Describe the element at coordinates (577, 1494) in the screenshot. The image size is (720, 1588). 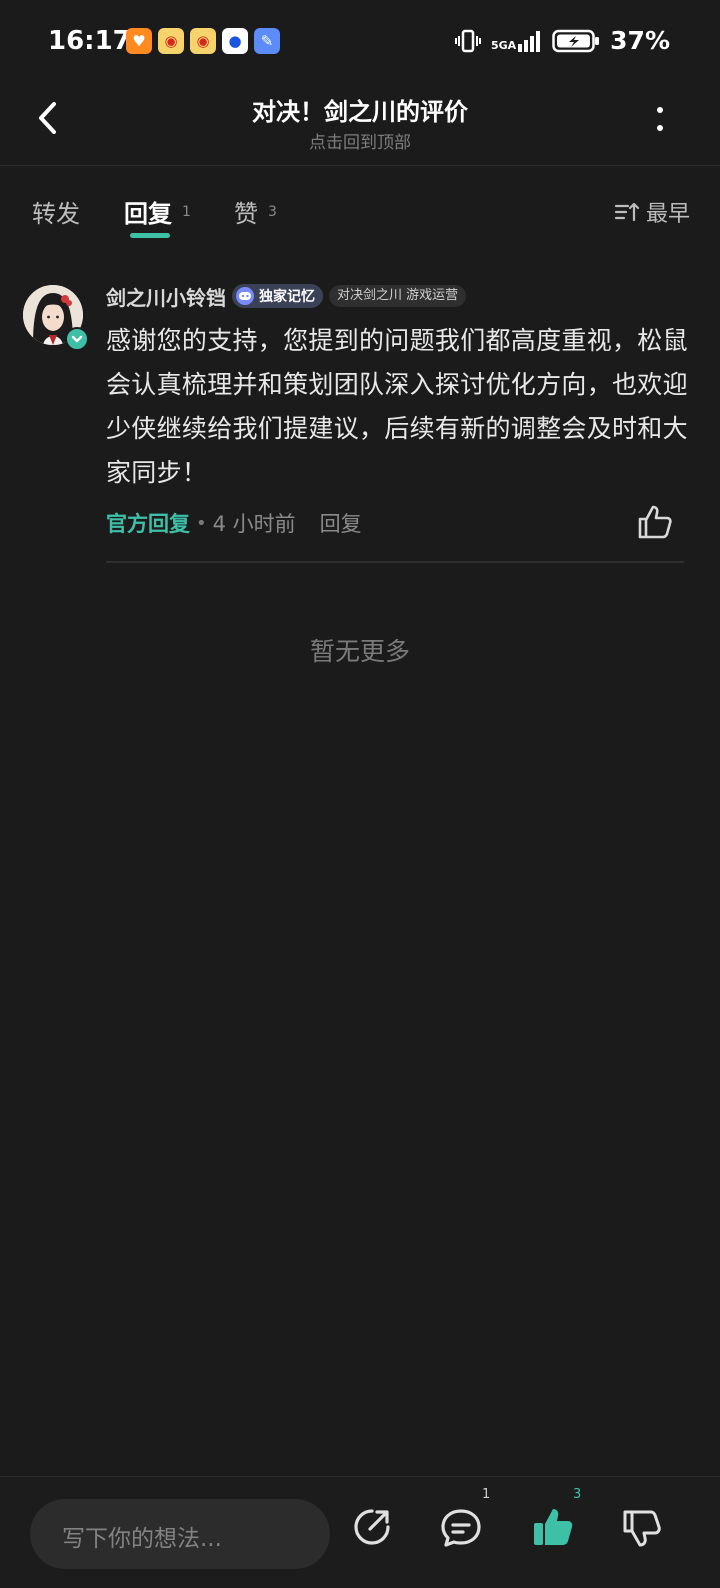
I see `like-count: 3` at that location.